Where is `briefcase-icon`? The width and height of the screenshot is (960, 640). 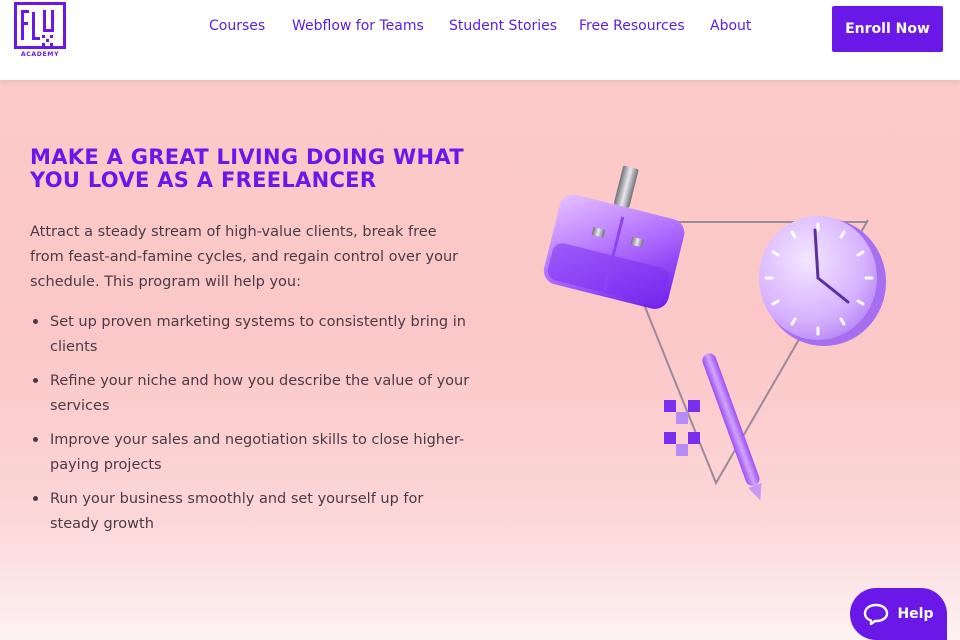 briefcase-icon is located at coordinates (614, 237).